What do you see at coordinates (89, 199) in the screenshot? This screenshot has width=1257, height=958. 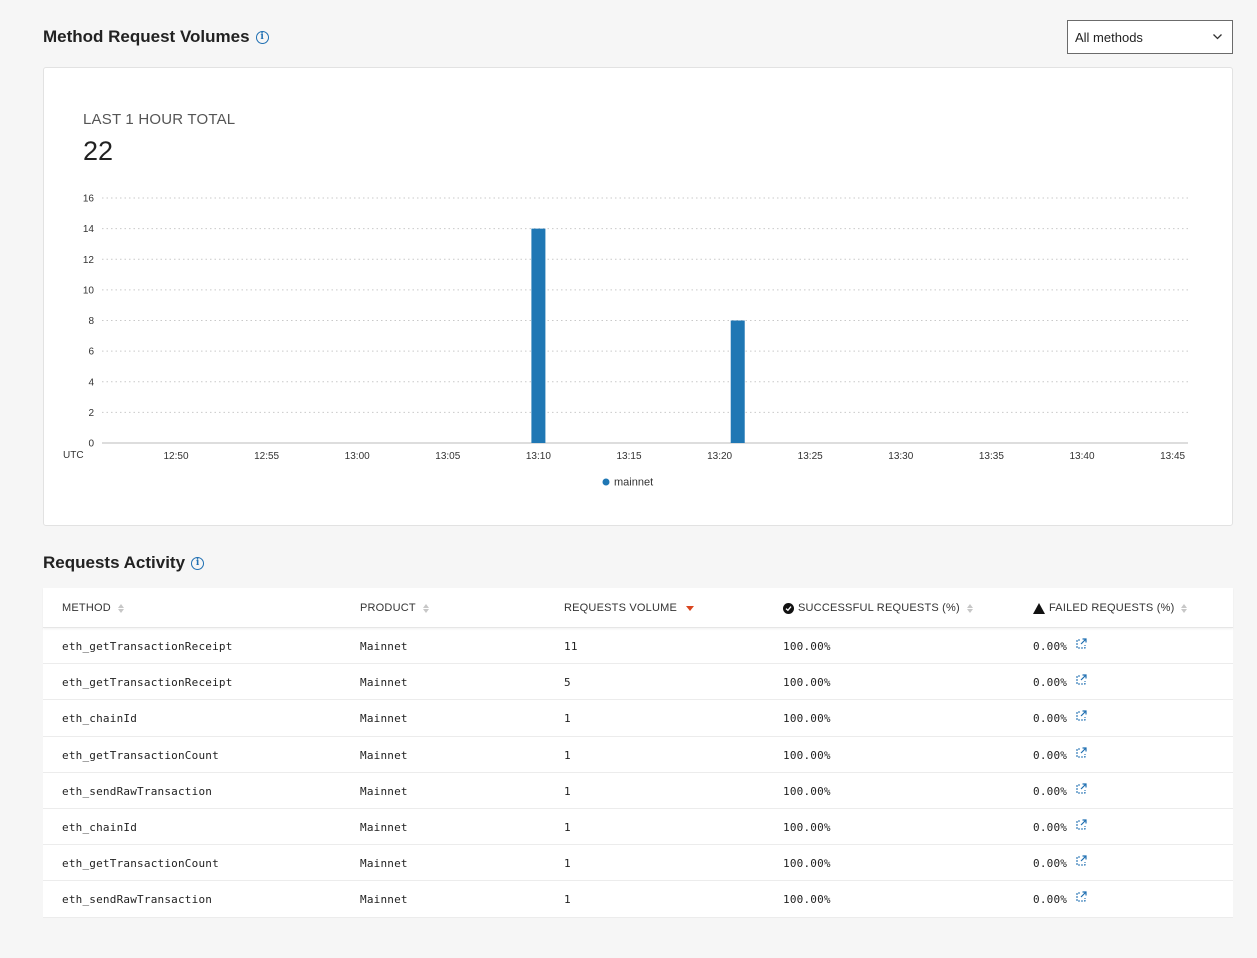 I see `y-tick-label: 16` at bounding box center [89, 199].